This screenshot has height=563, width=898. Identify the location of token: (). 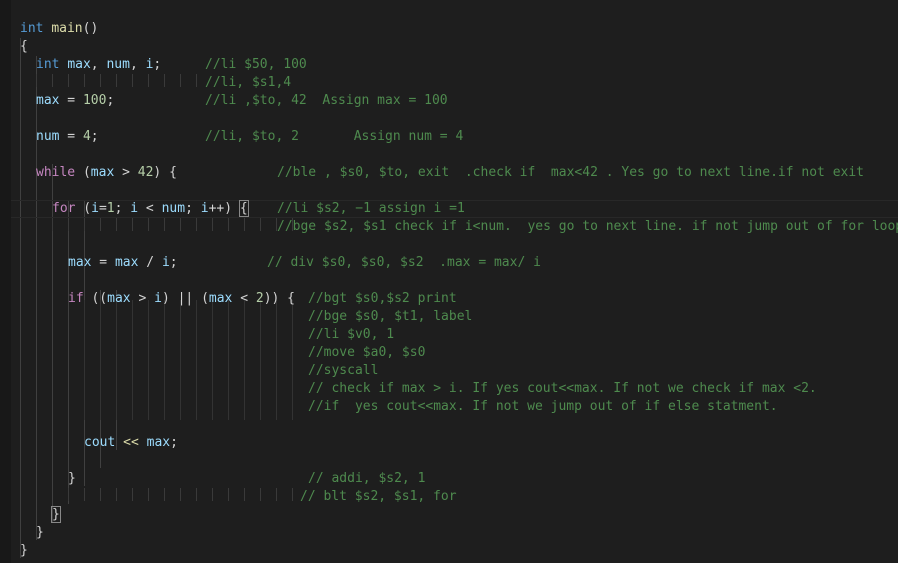
(90, 28).